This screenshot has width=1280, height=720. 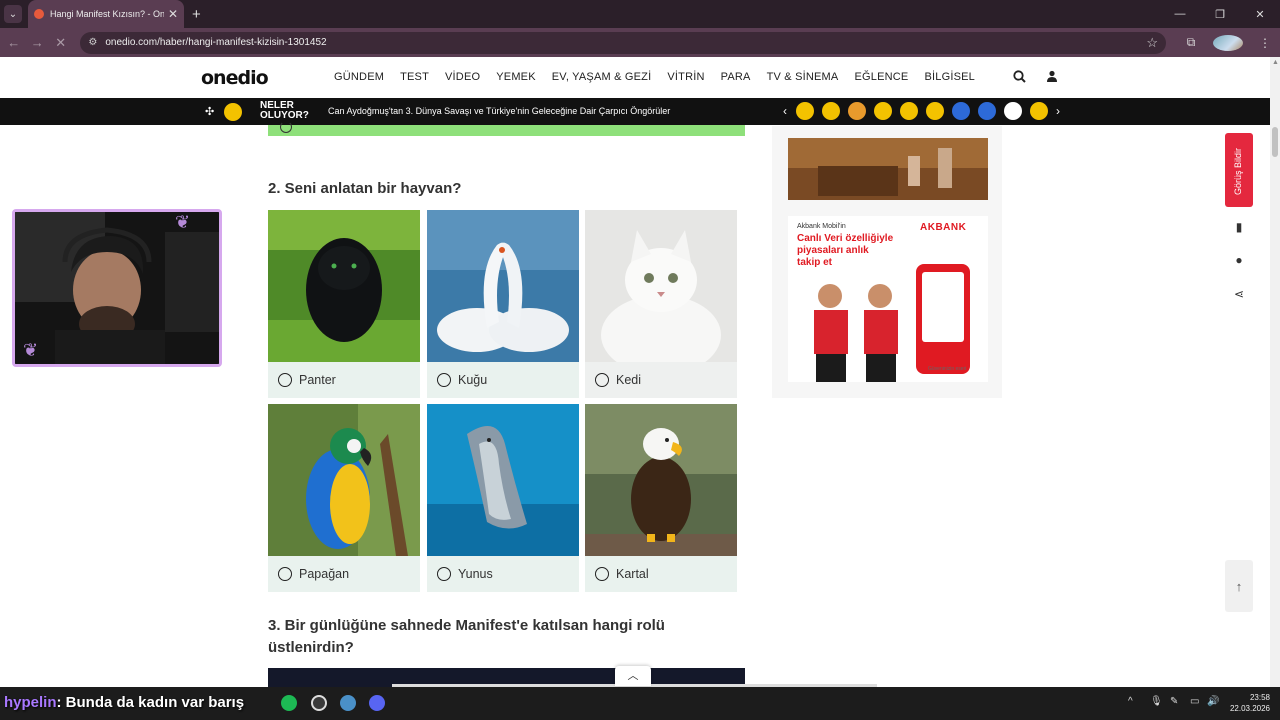 I want to click on swan-image, so click(x=503, y=286).